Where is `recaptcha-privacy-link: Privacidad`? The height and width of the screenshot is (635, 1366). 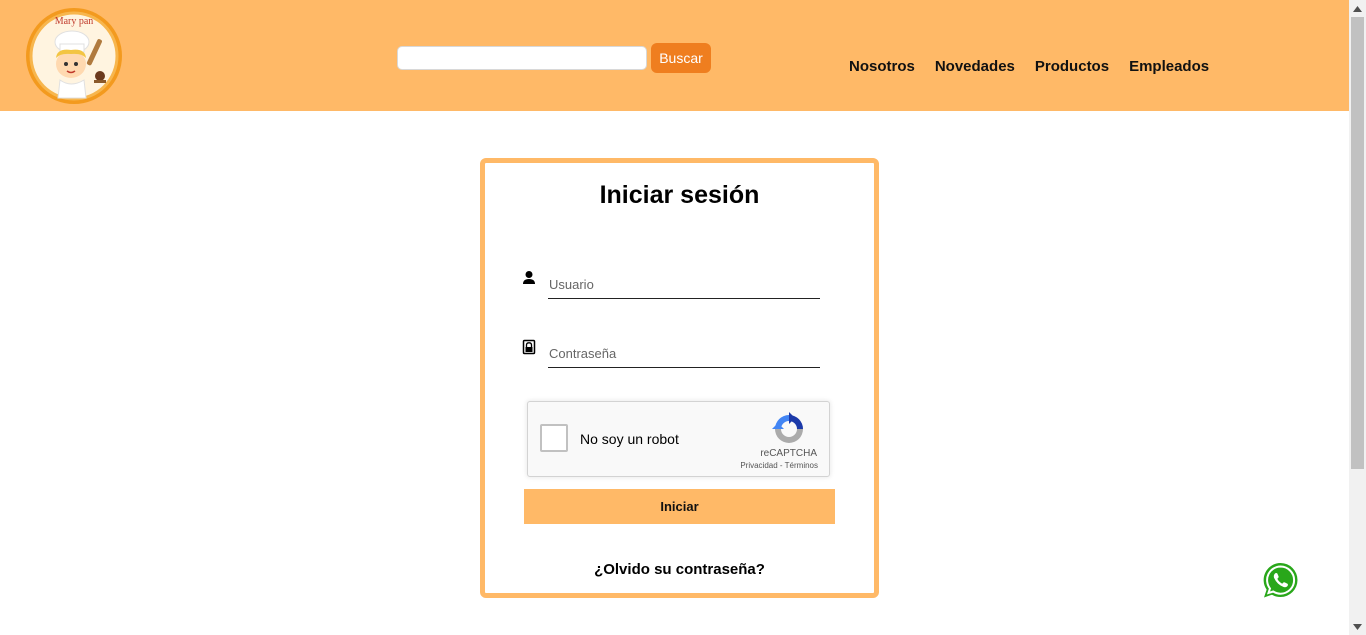 recaptcha-privacy-link: Privacidad is located at coordinates (758, 465).